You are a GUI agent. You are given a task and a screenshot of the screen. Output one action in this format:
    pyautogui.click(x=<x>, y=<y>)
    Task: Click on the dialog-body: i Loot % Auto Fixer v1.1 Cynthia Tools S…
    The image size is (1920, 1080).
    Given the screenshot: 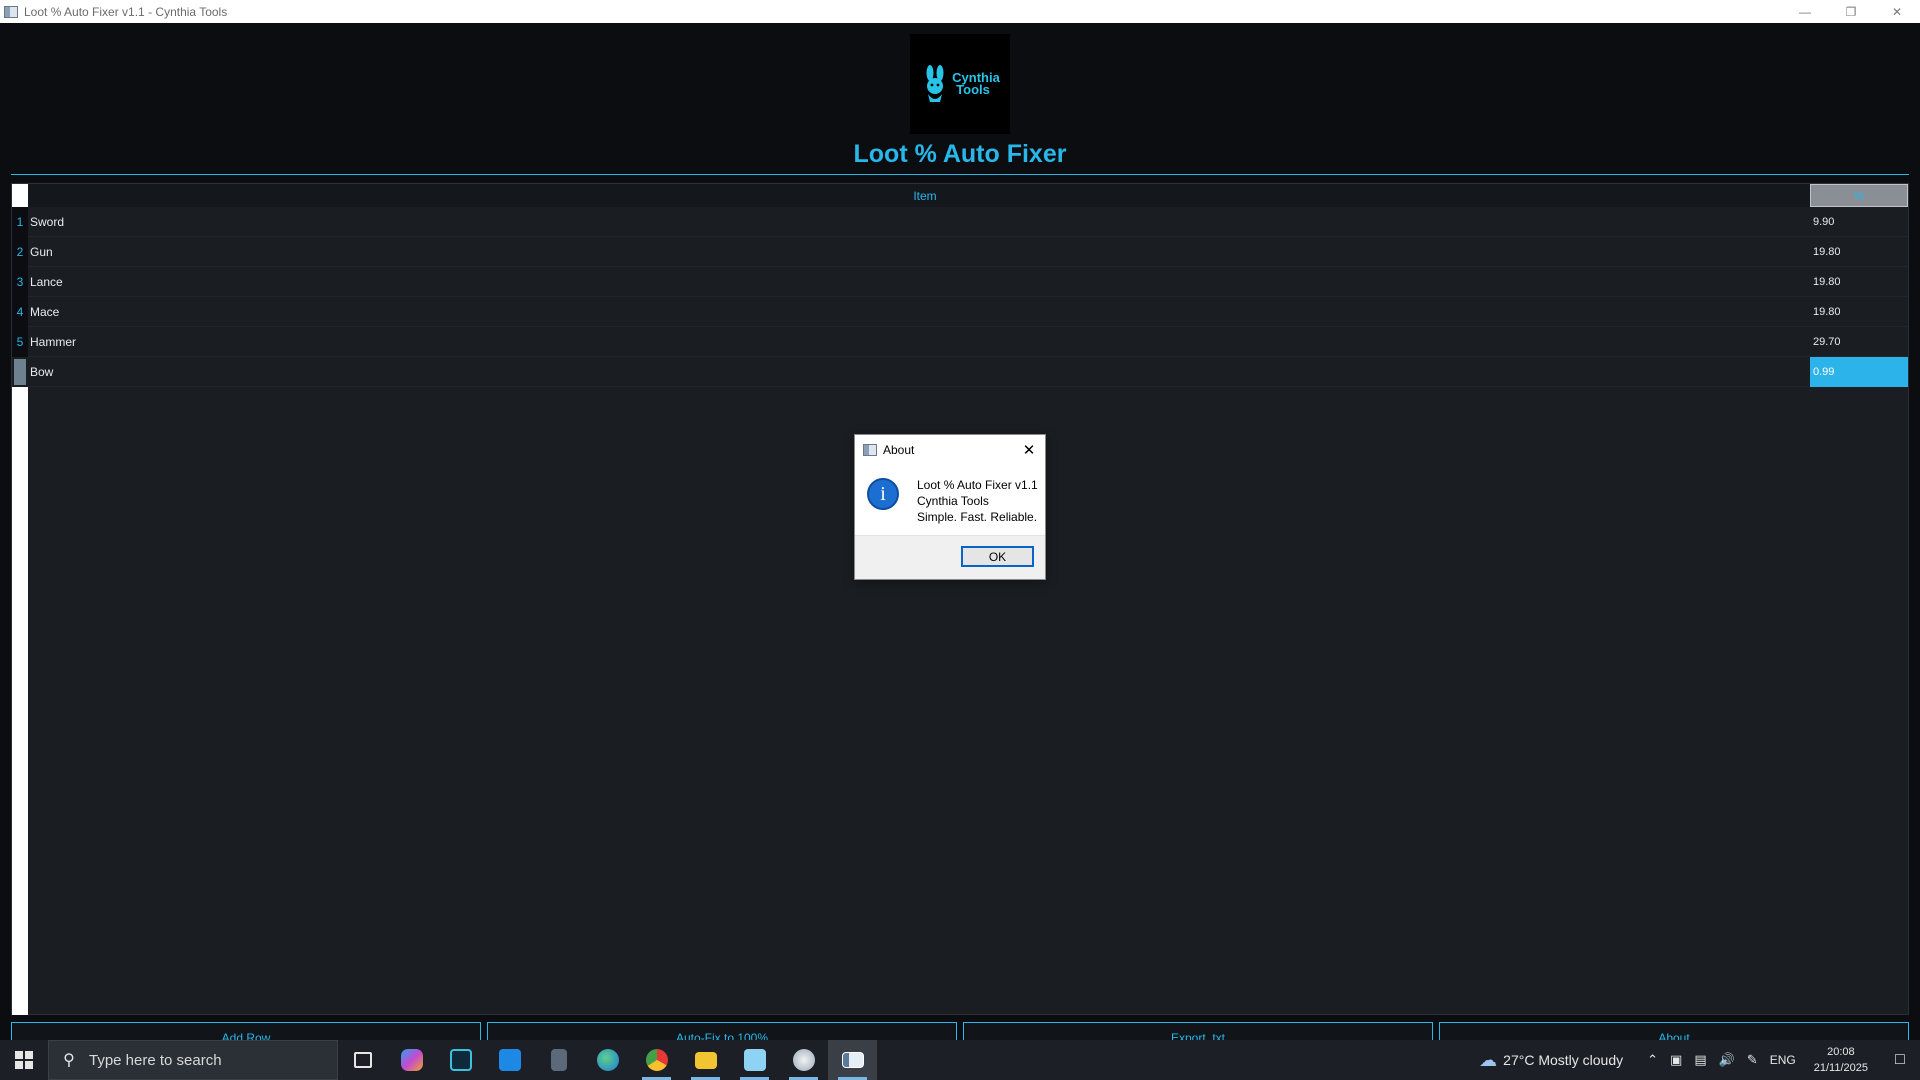 What is the action you would take?
    pyautogui.click(x=950, y=500)
    